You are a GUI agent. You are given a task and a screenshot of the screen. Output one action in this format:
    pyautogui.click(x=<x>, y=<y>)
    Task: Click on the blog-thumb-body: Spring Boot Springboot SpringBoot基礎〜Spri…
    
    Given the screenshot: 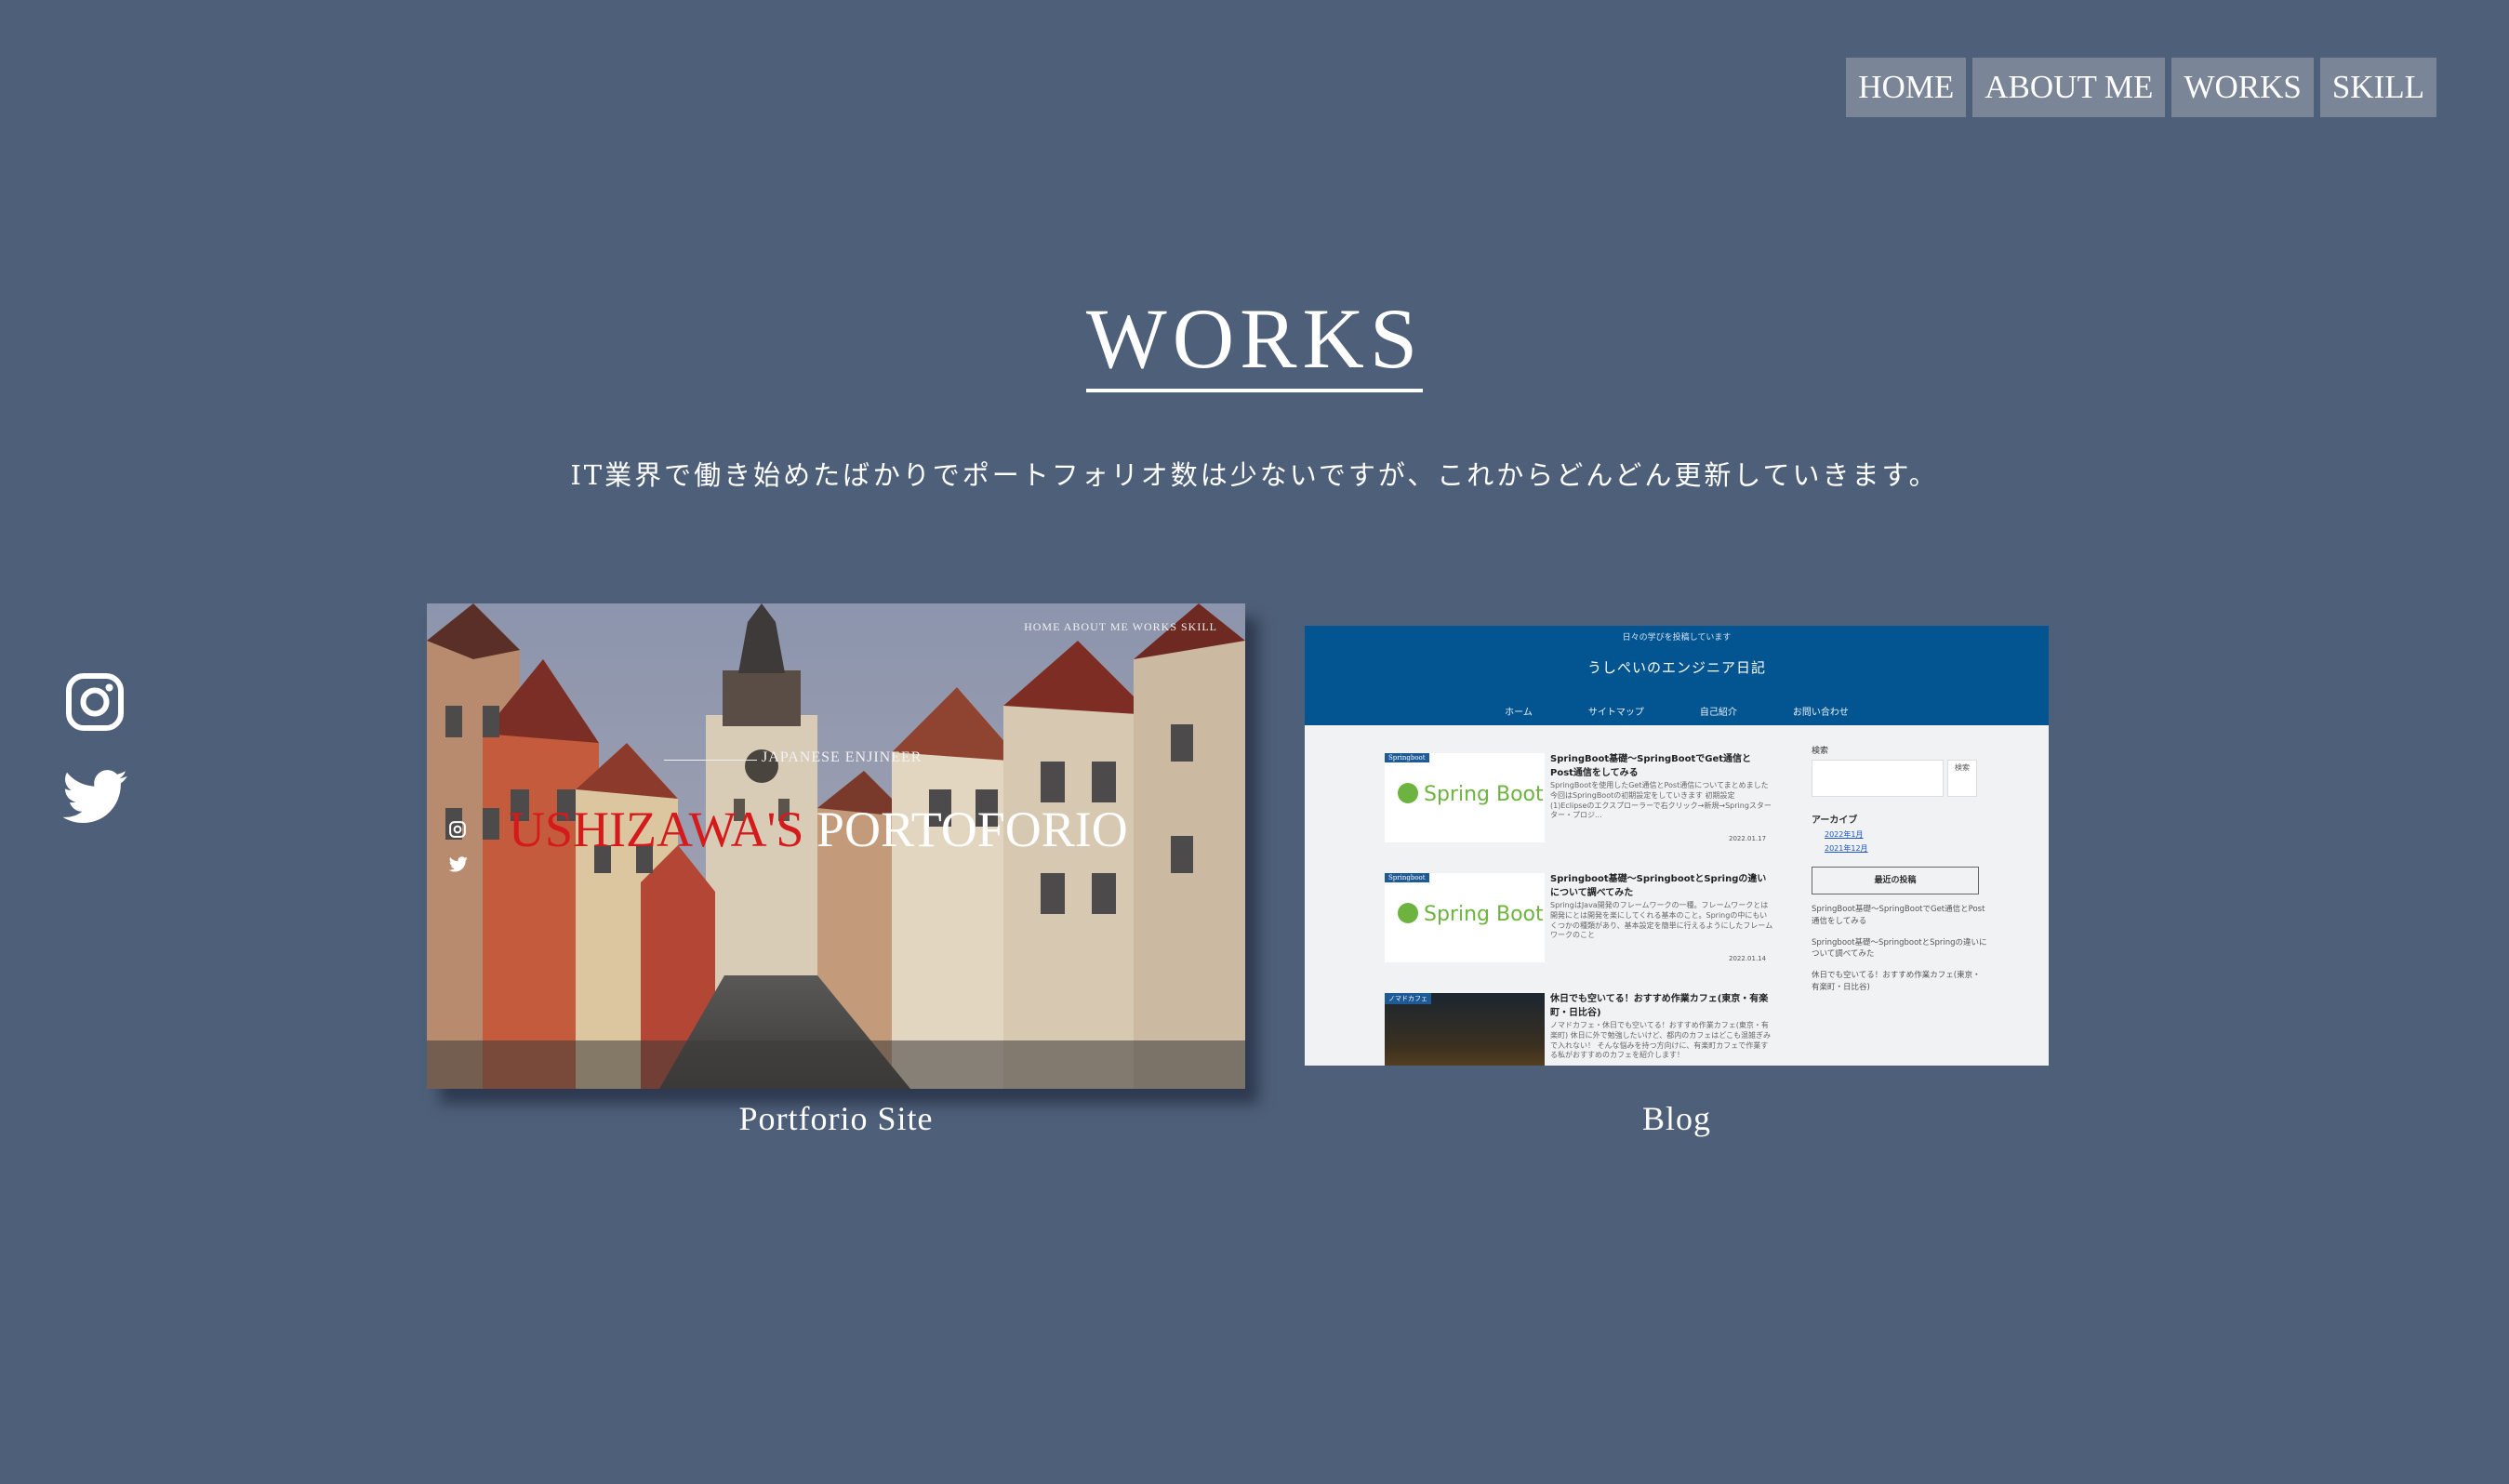 What is the action you would take?
    pyautogui.click(x=1677, y=895)
    